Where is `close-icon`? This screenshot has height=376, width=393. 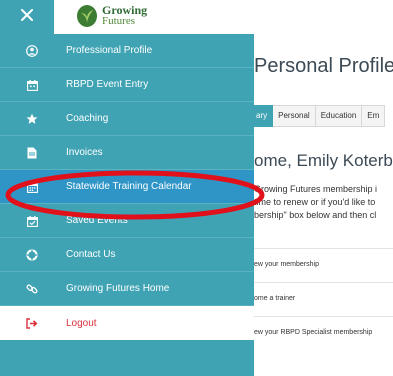
close-icon is located at coordinates (27, 17).